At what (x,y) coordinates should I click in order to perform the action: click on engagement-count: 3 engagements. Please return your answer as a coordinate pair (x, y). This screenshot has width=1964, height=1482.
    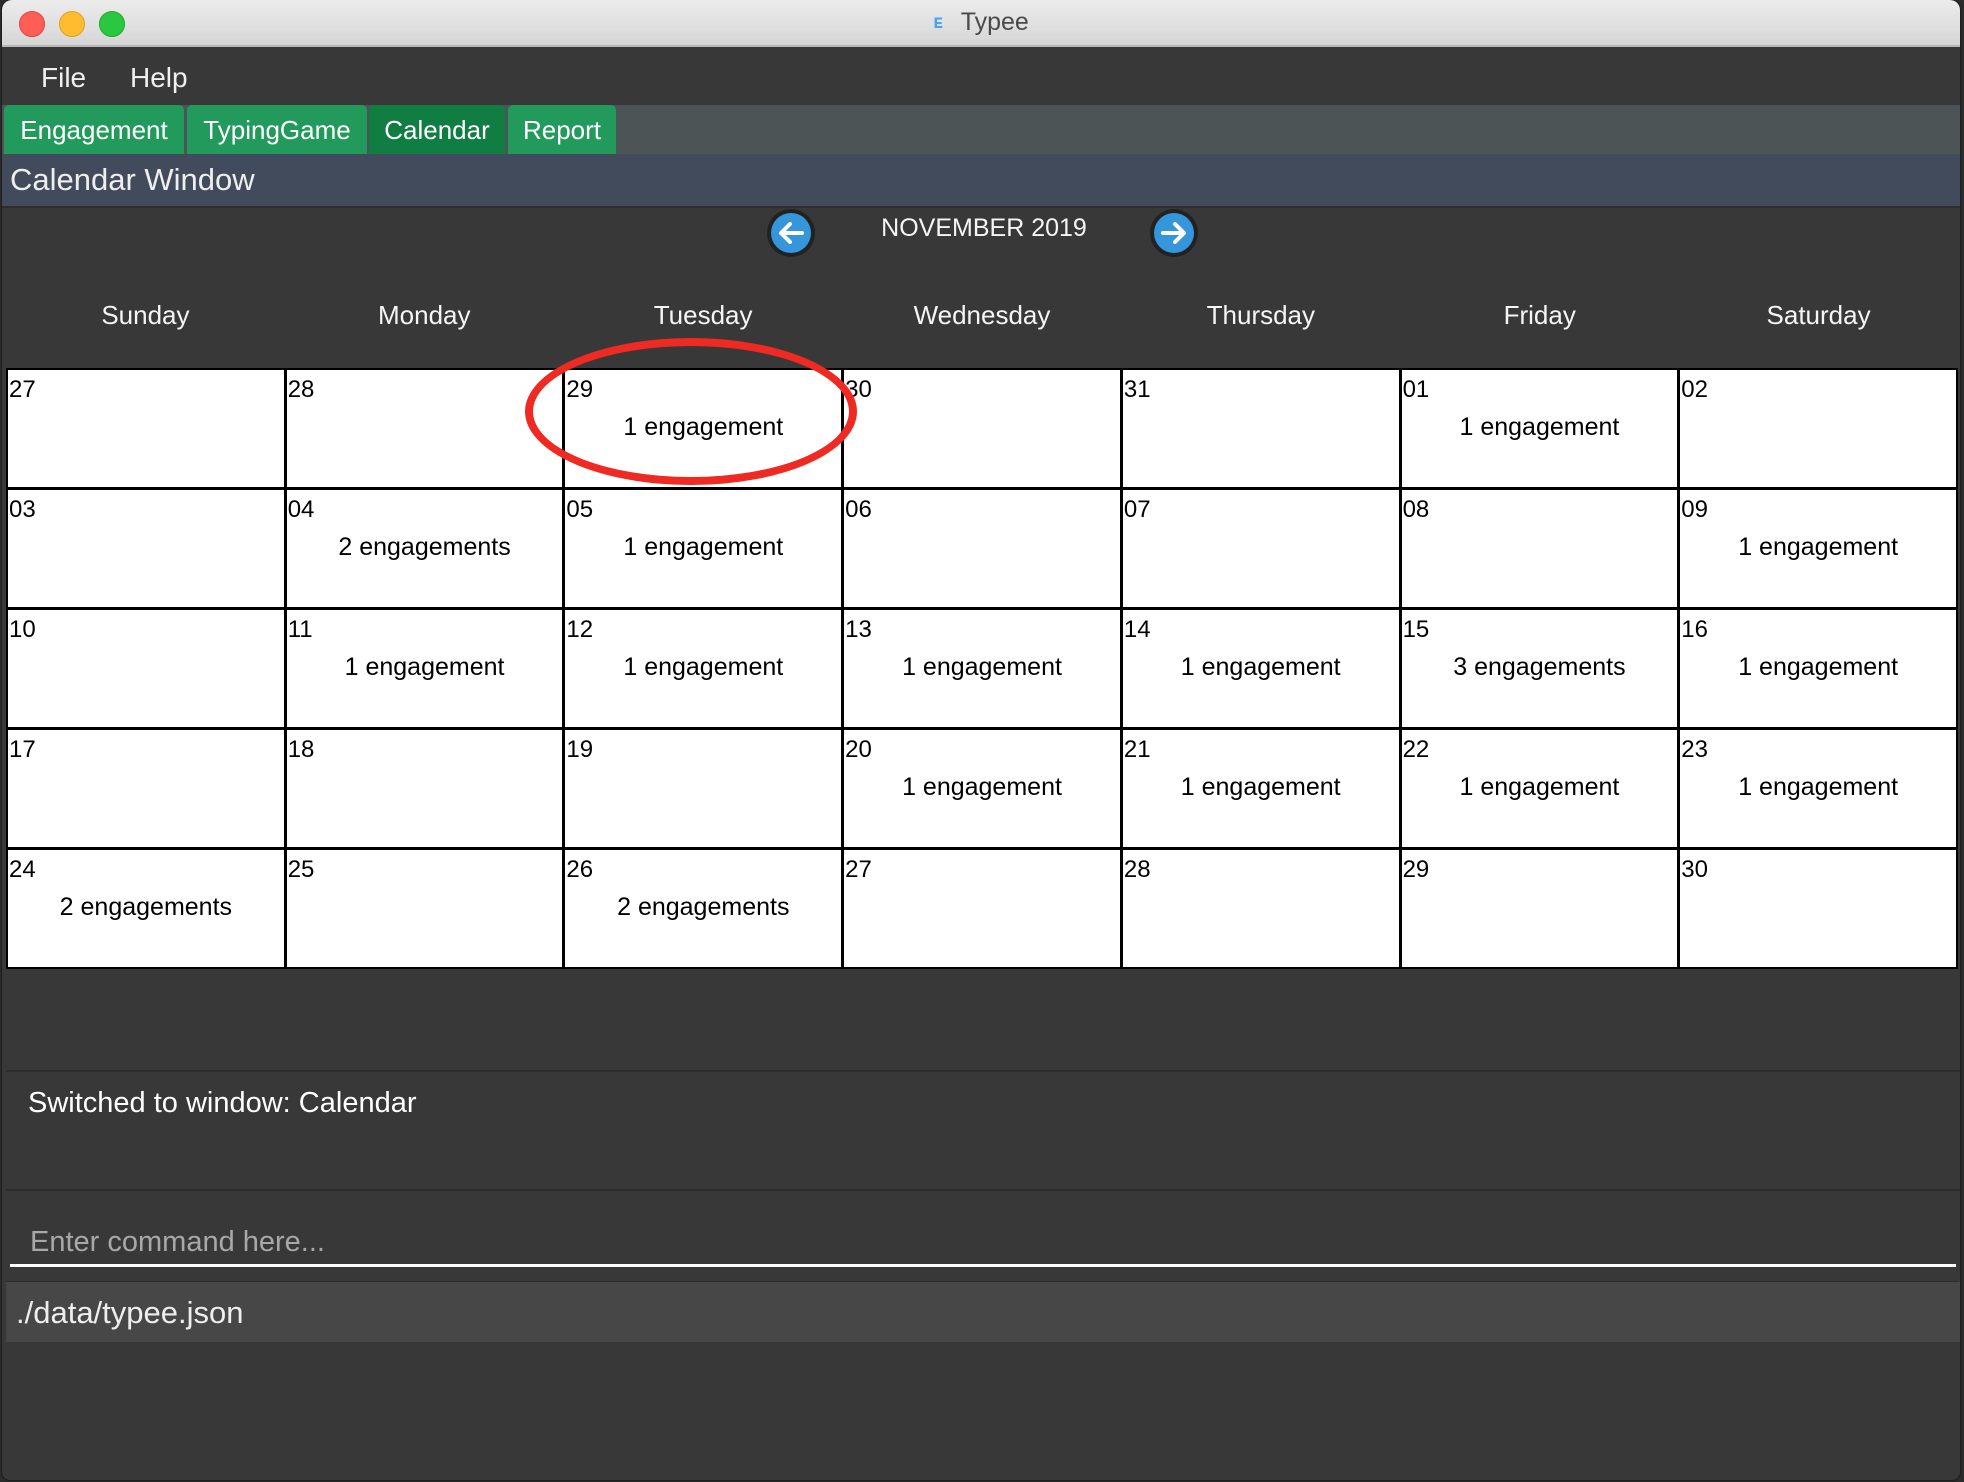
    Looking at the image, I should click on (1539, 667).